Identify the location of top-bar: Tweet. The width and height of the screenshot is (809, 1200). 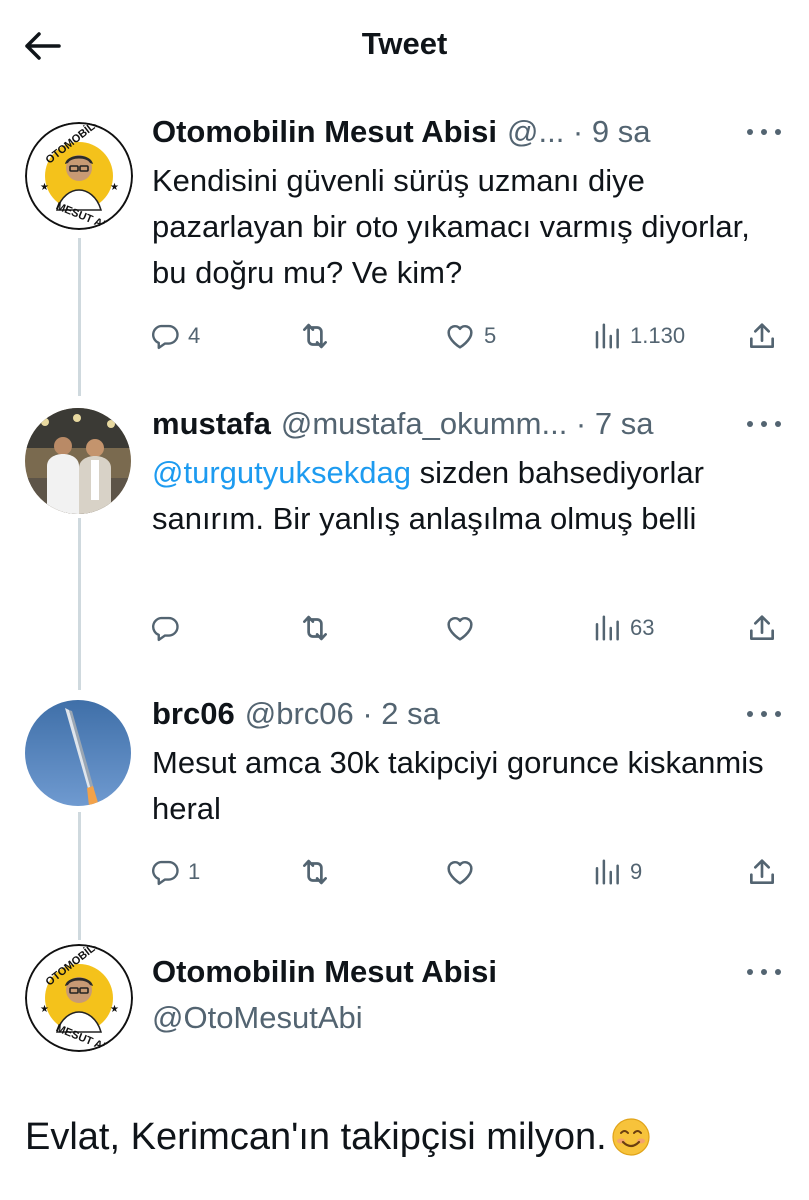
(404, 46).